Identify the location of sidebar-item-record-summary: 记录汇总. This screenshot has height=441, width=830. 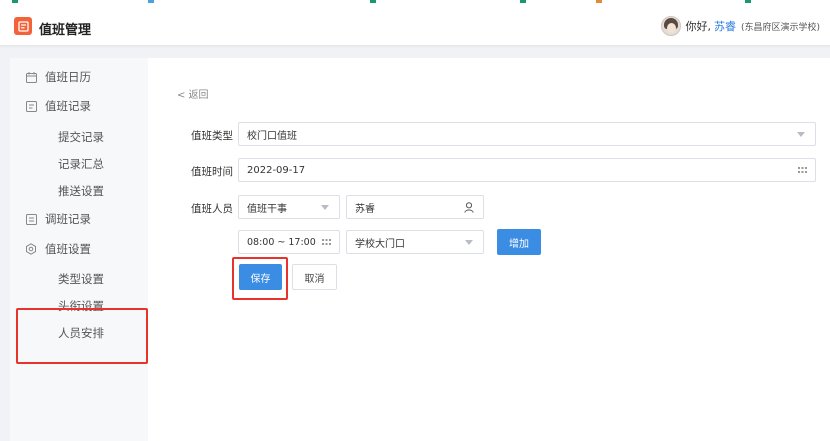
(81, 164).